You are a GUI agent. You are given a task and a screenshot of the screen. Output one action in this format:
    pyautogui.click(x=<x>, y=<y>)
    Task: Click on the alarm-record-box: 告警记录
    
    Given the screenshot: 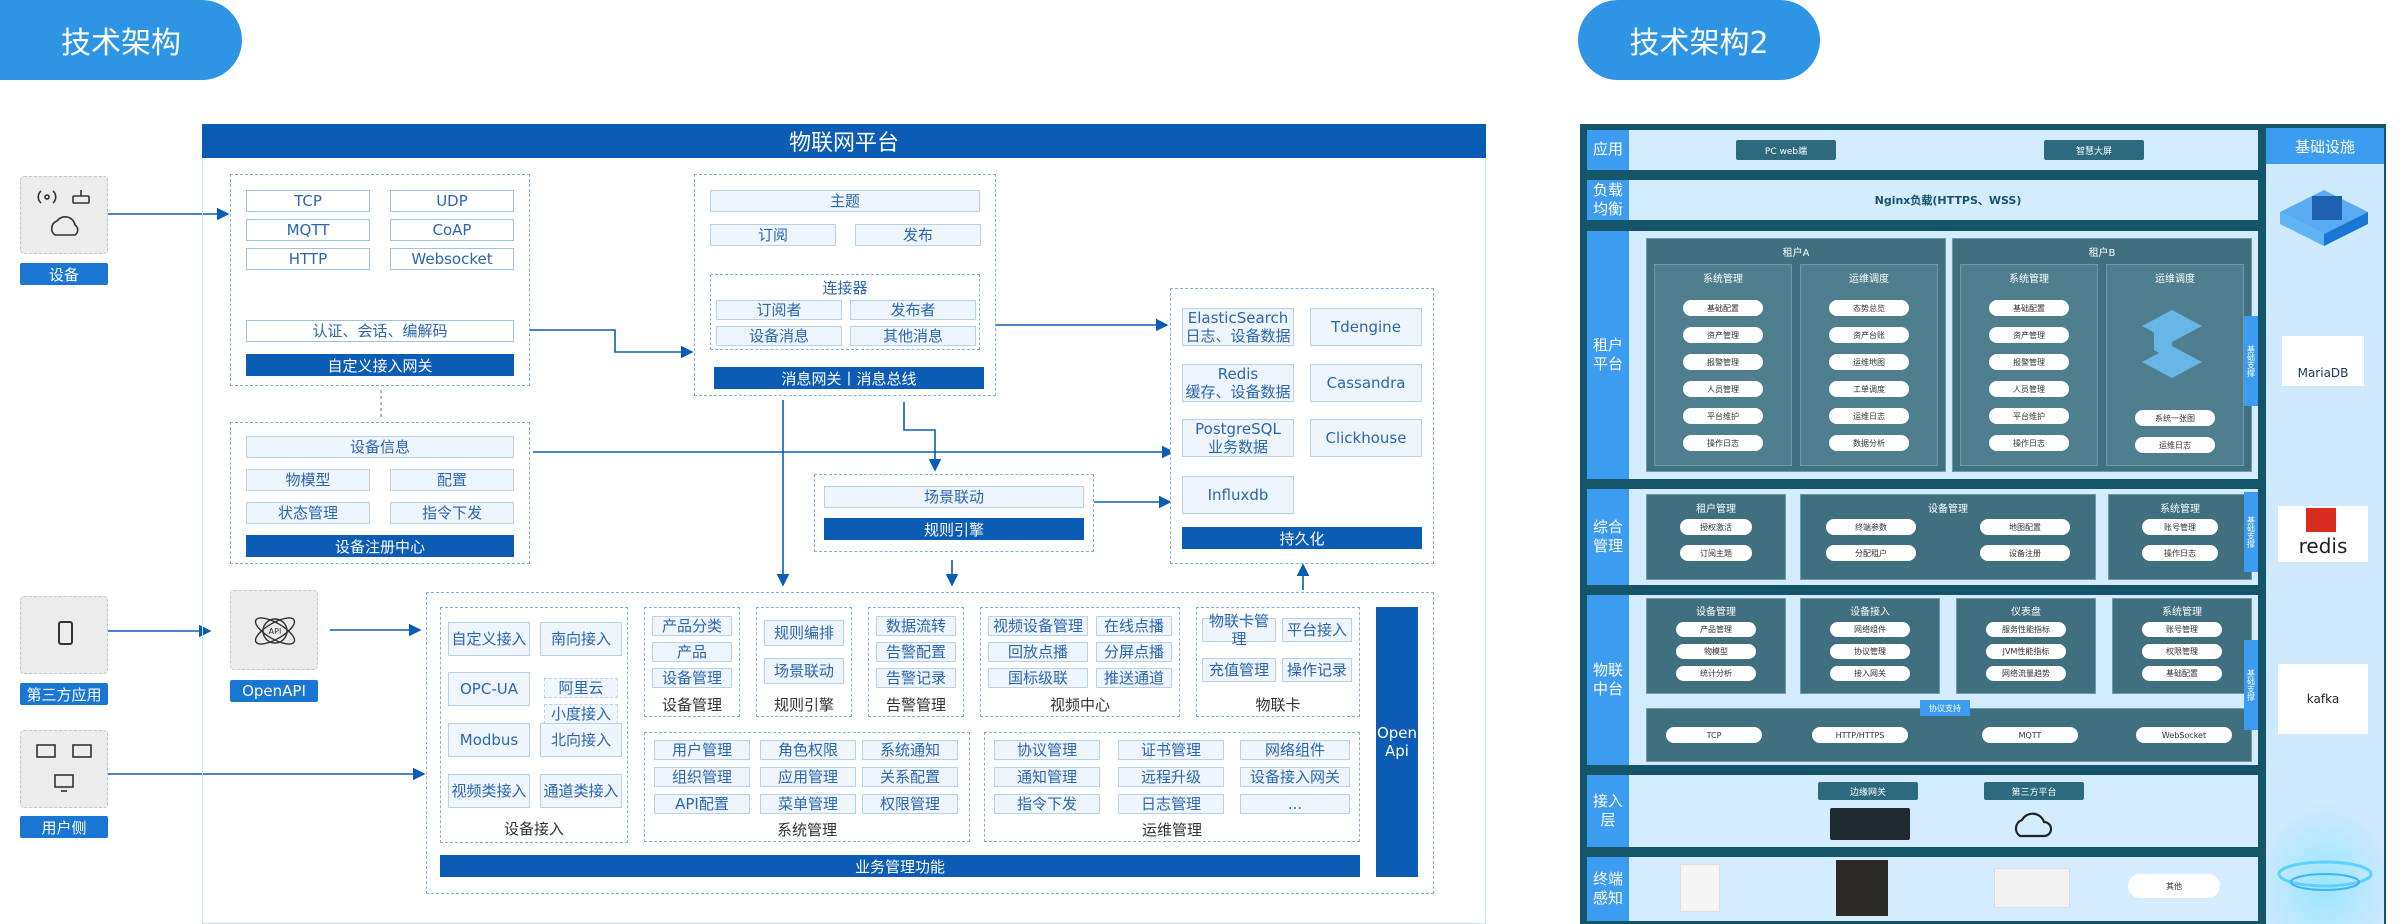 What is the action you would take?
    pyautogui.click(x=916, y=678)
    